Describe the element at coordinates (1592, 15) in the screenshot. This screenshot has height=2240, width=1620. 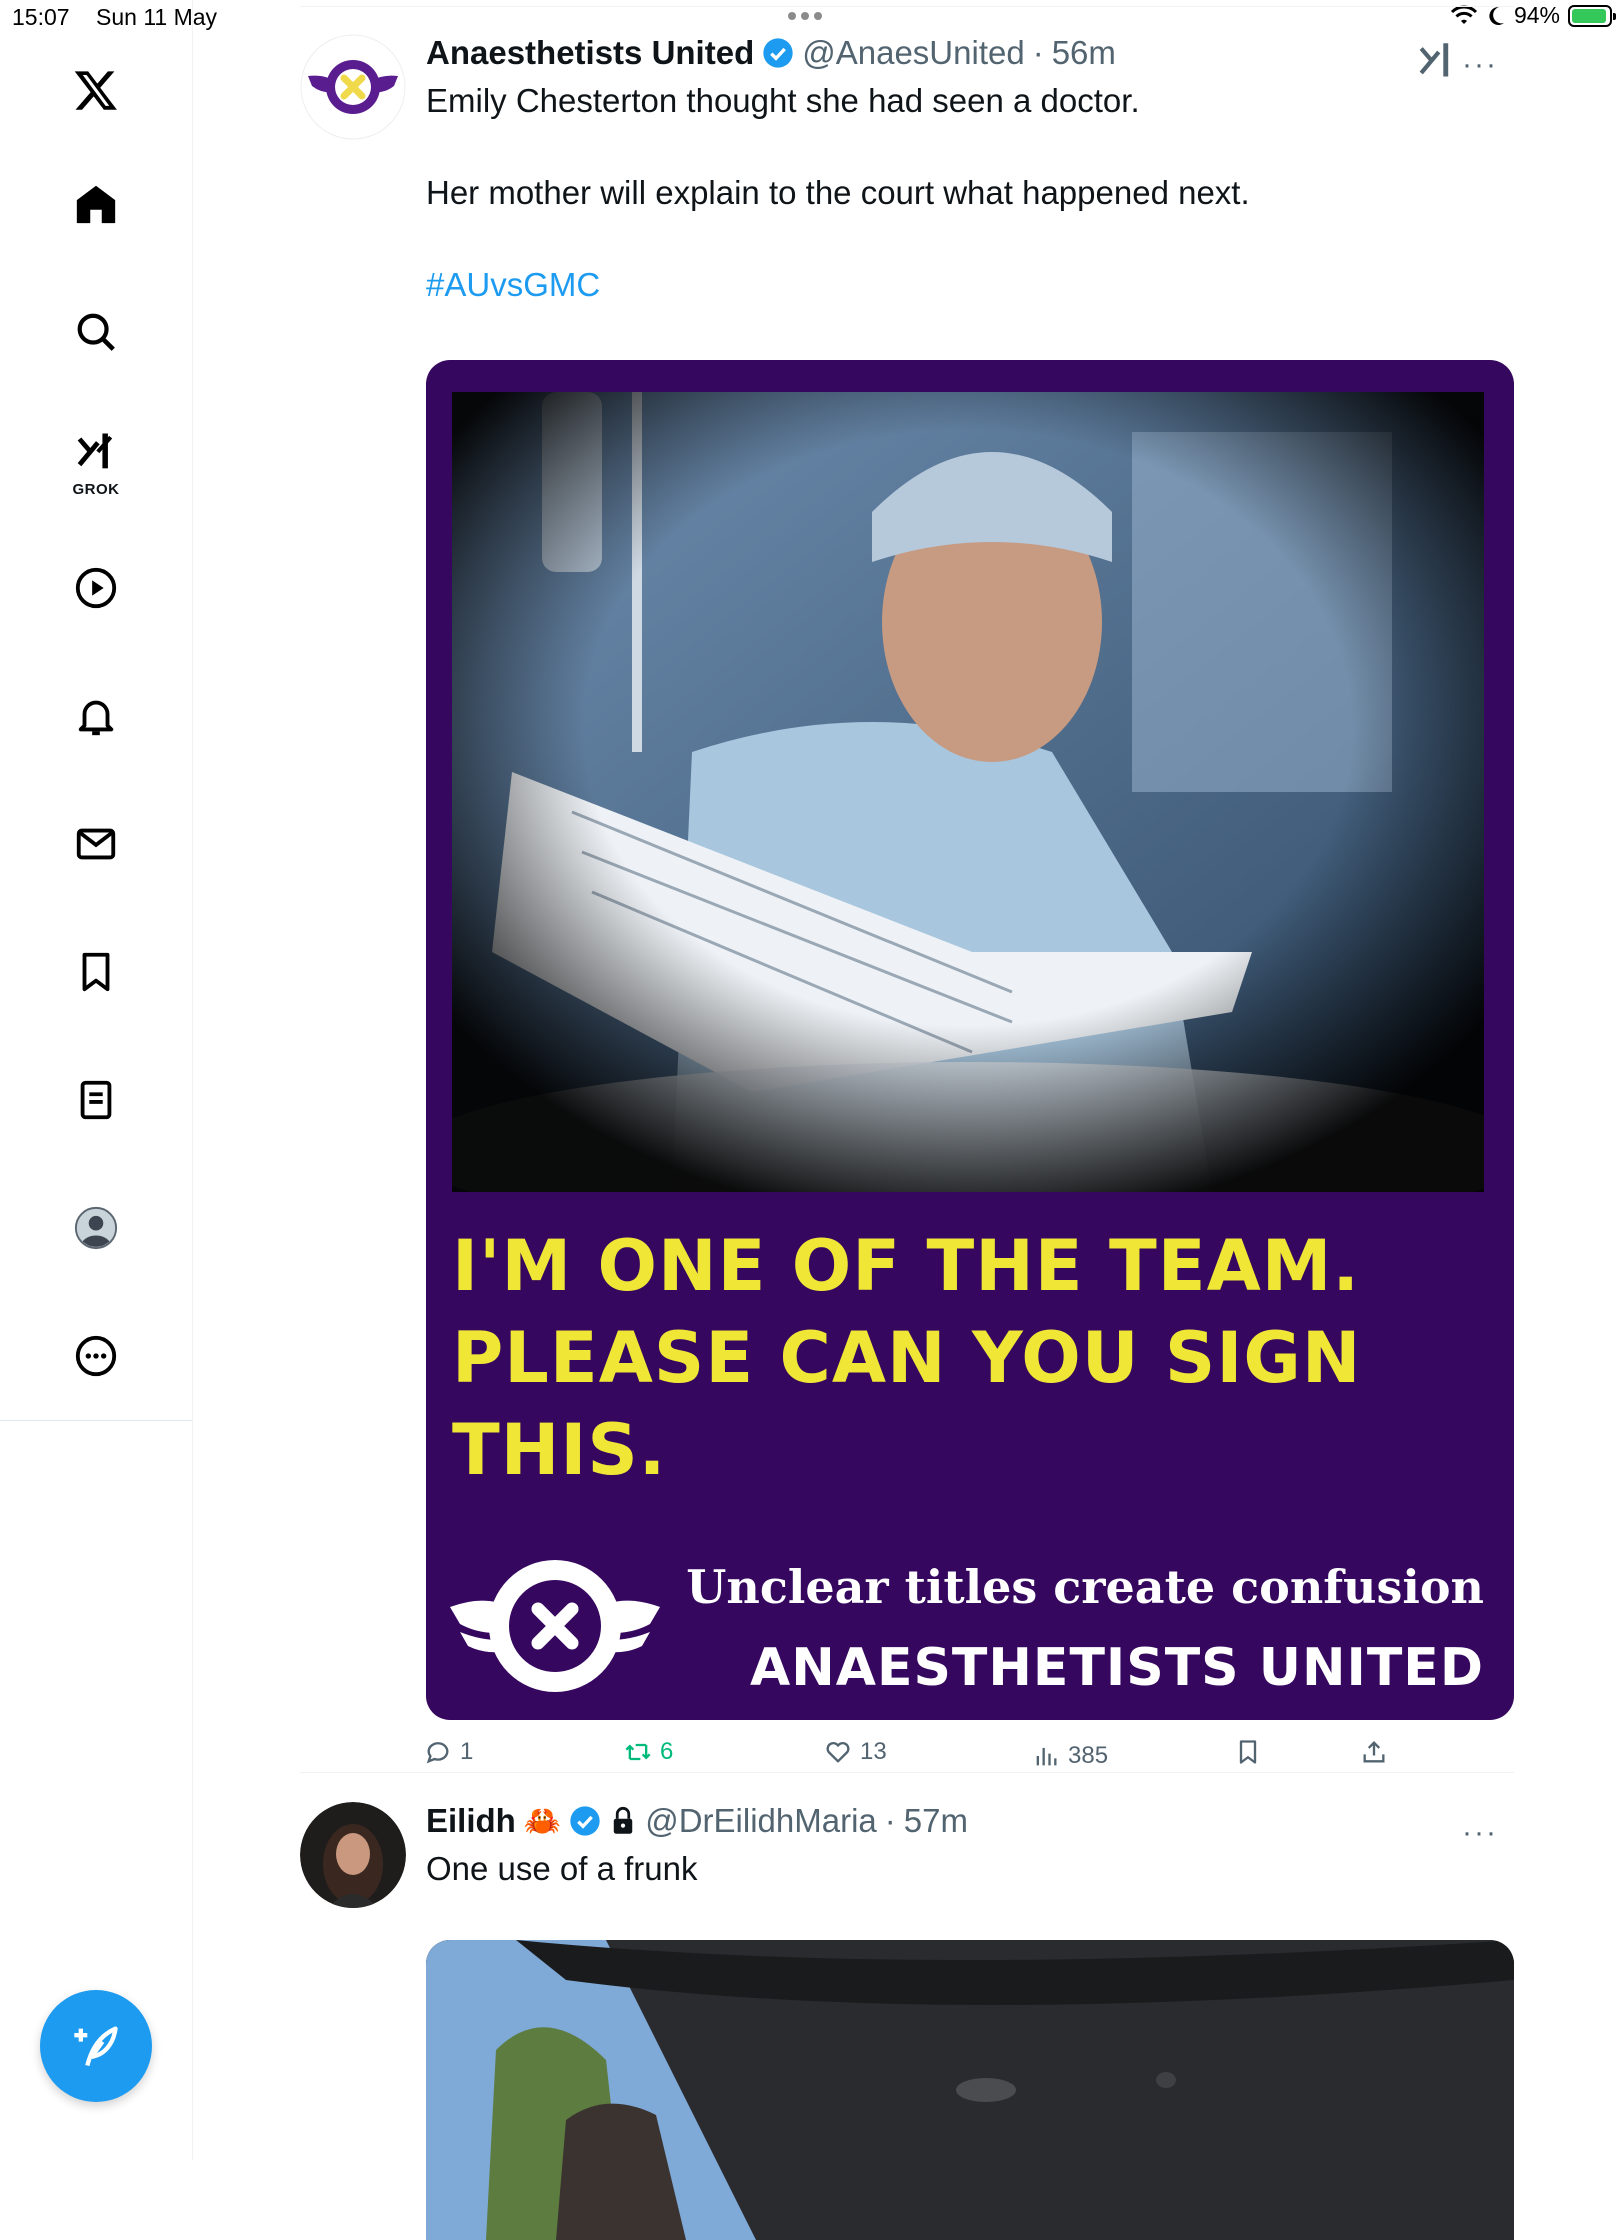
I see `battery-charging-icon` at that location.